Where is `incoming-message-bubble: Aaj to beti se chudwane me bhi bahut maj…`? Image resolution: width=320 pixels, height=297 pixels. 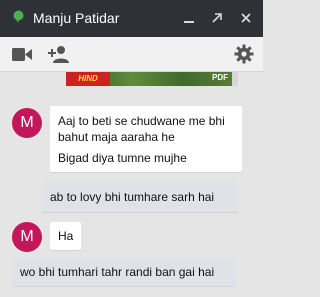 incoming-message-bubble: Aaj to beti se chudwane me bhi bahut maj… is located at coordinates (146, 139).